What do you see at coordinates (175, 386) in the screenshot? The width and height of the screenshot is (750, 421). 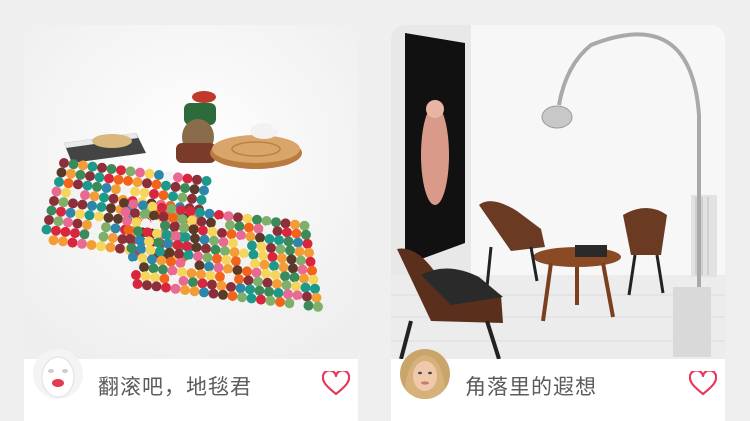 I see `card-title: 翻滚吧，地毯君` at bounding box center [175, 386].